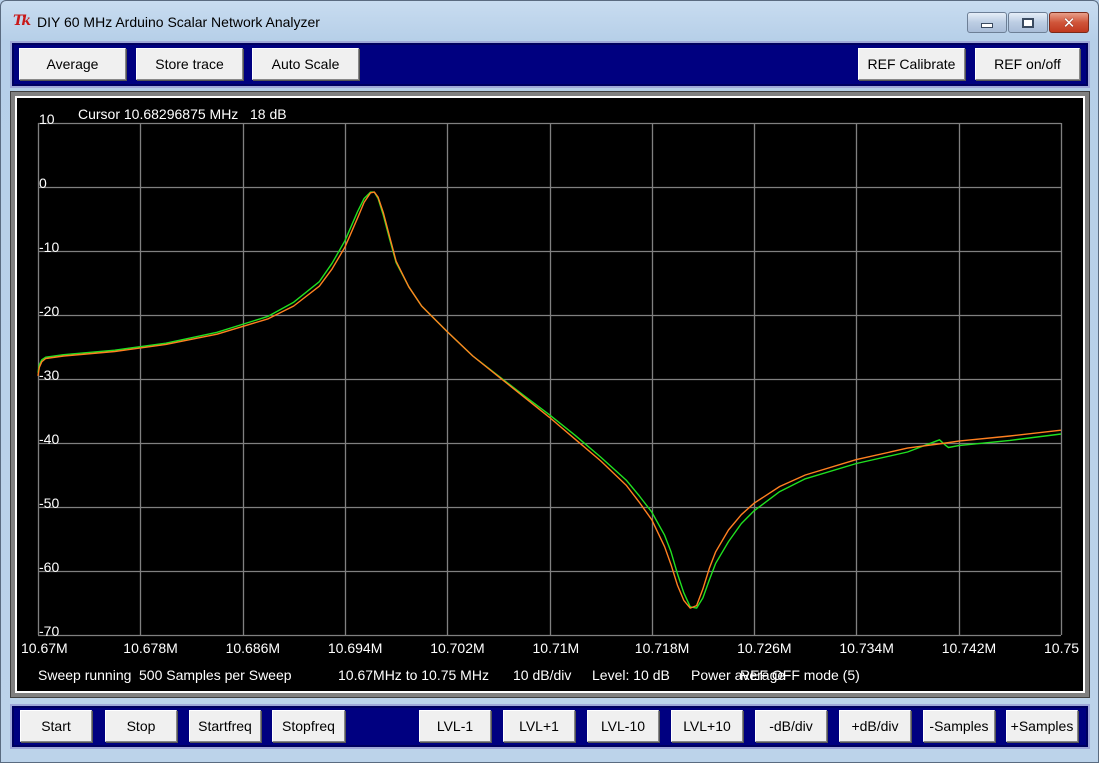  I want to click on store-trace-button: Store trace, so click(189, 64).